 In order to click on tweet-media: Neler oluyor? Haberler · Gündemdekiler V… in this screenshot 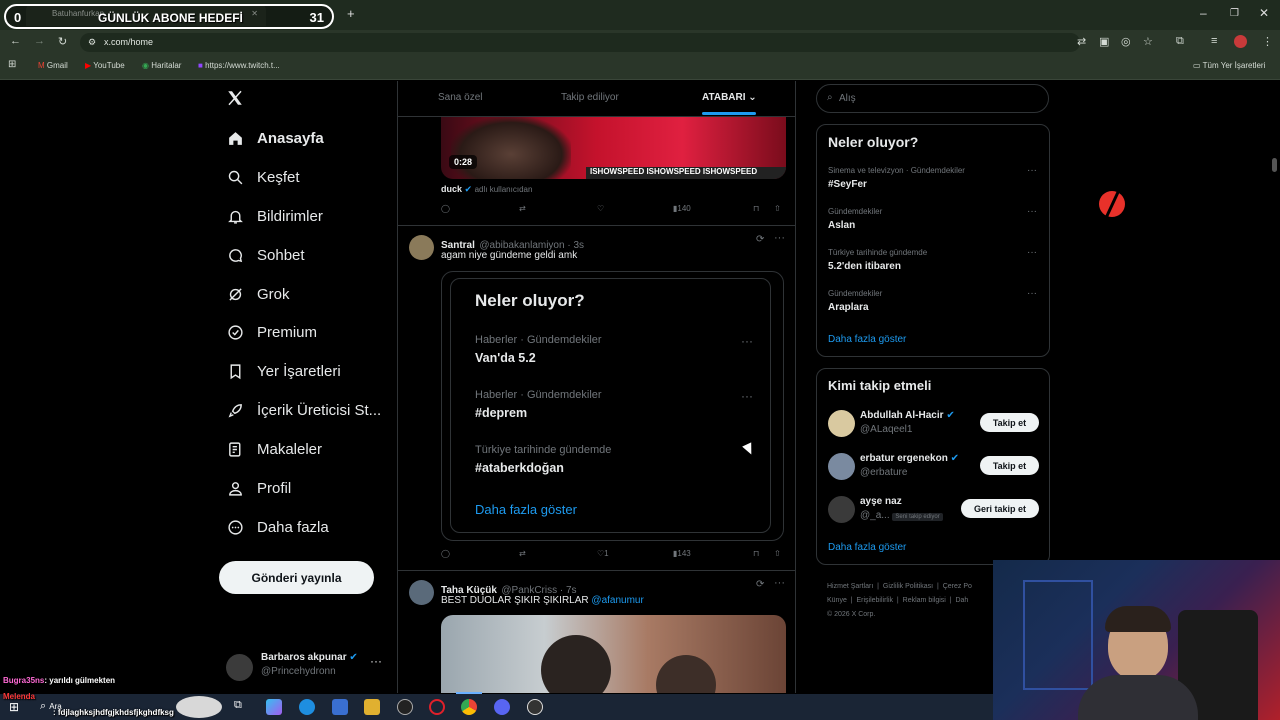, I will do `click(612, 406)`.